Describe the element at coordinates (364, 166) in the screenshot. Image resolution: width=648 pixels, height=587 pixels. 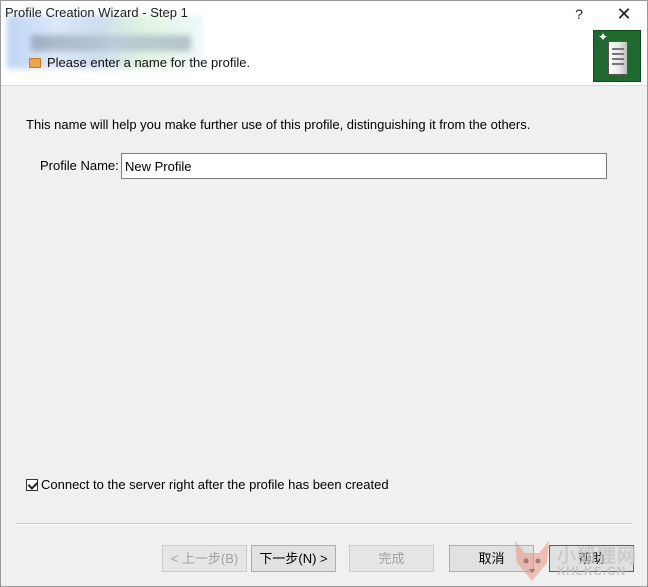
I see `profile-name-input` at that location.